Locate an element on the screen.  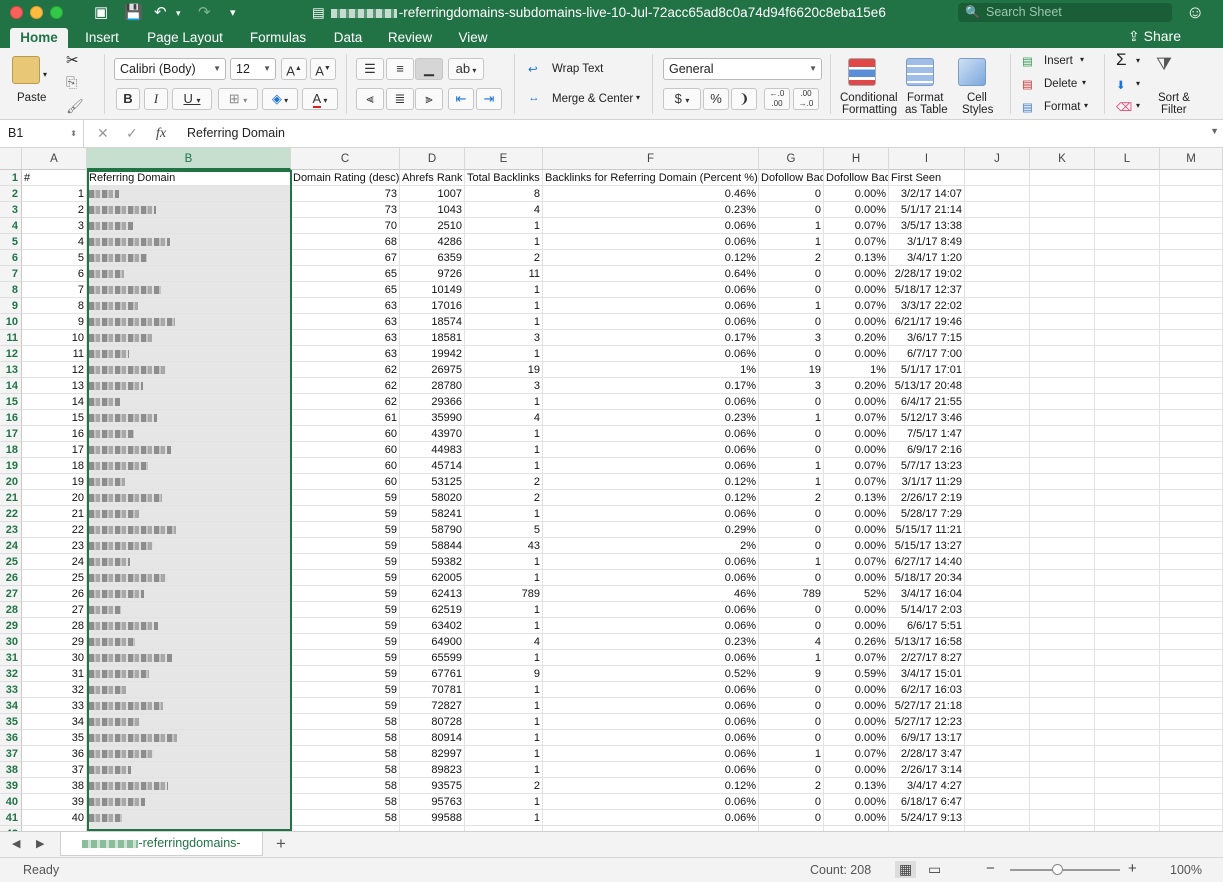
row-header: 29 is located at coordinates (11, 626).